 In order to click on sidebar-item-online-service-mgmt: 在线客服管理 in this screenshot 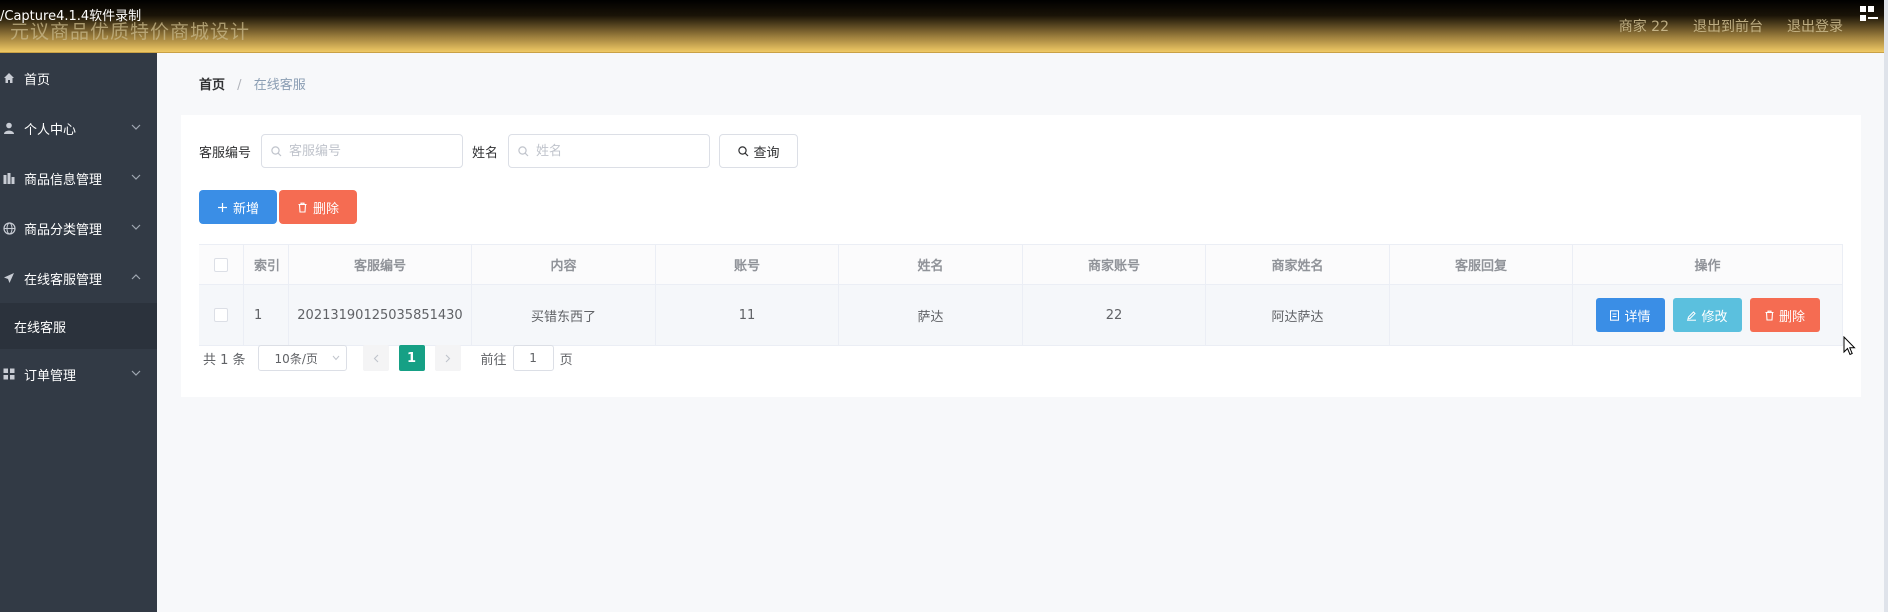, I will do `click(78, 278)`.